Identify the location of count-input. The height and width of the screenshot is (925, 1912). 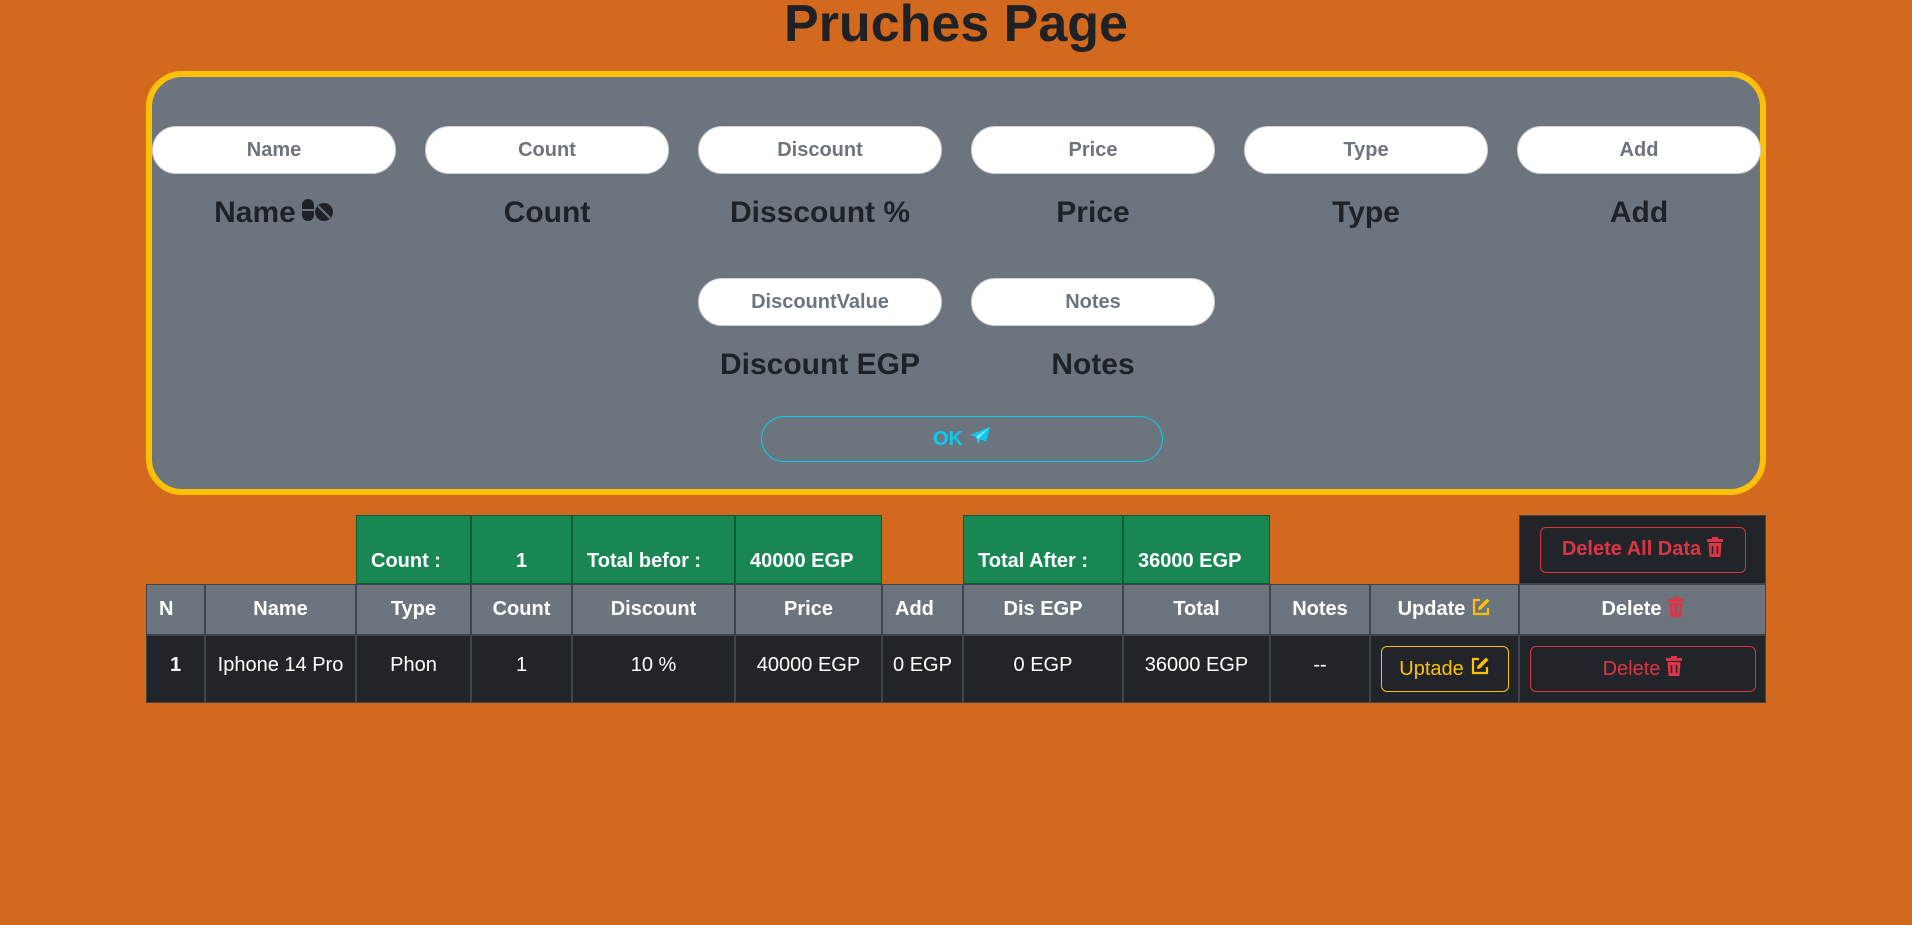
(547, 150).